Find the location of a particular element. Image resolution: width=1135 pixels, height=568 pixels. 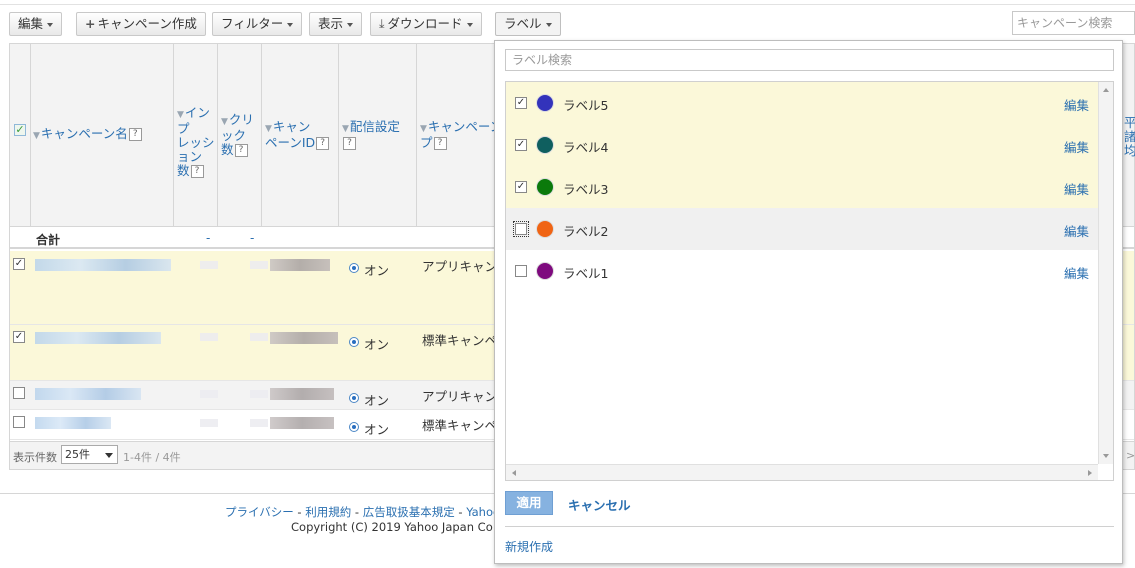

header-impressions: ▼インプ レッシ ョン 数? is located at coordinates (196, 135).